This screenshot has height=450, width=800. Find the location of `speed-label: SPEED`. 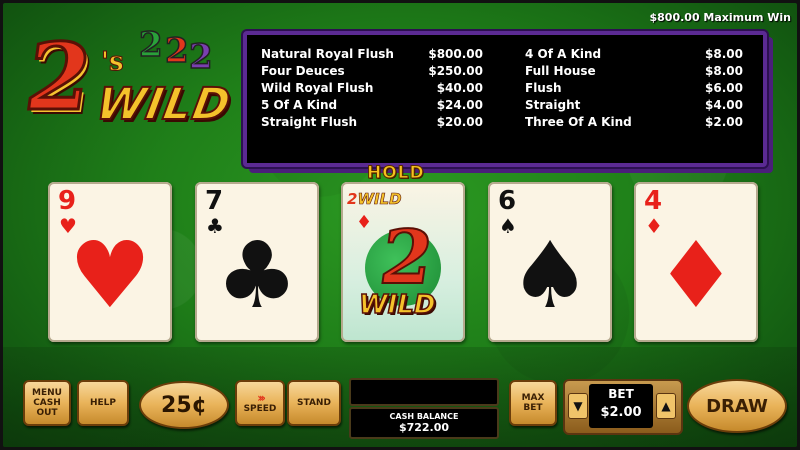

speed-label: SPEED is located at coordinates (260, 409).